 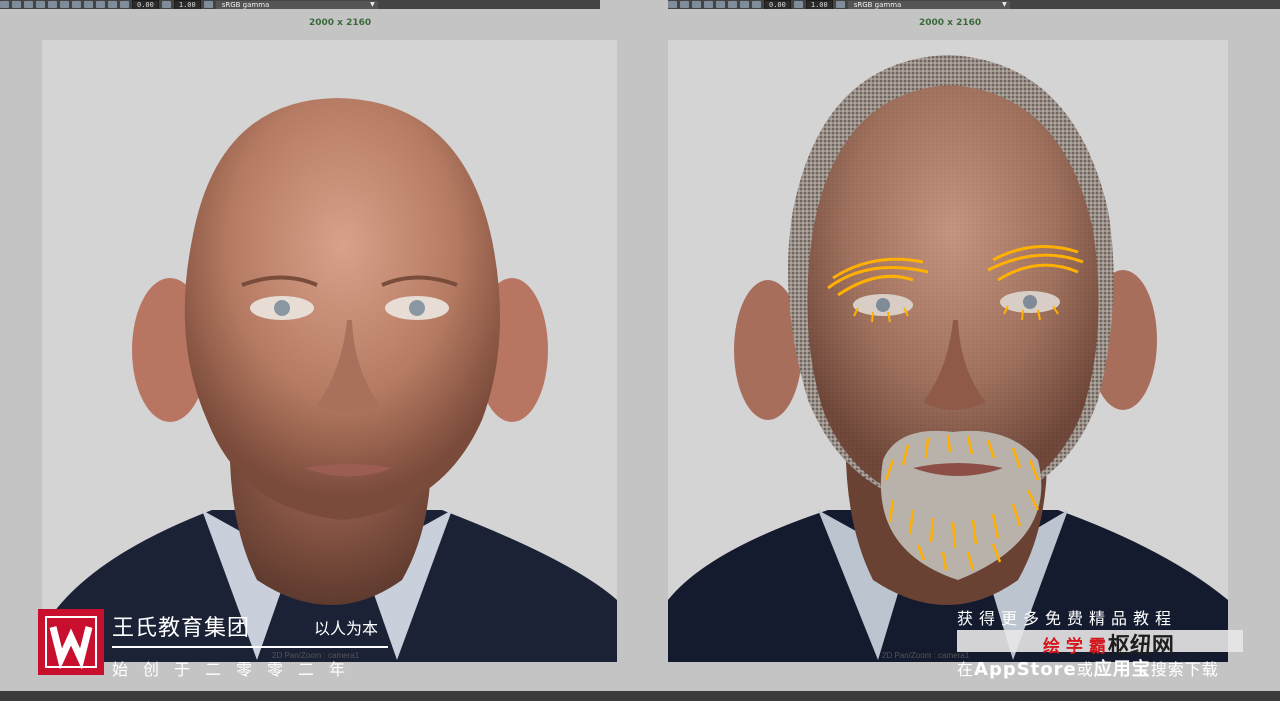 What do you see at coordinates (640, 696) in the screenshot?
I see `status-bar` at bounding box center [640, 696].